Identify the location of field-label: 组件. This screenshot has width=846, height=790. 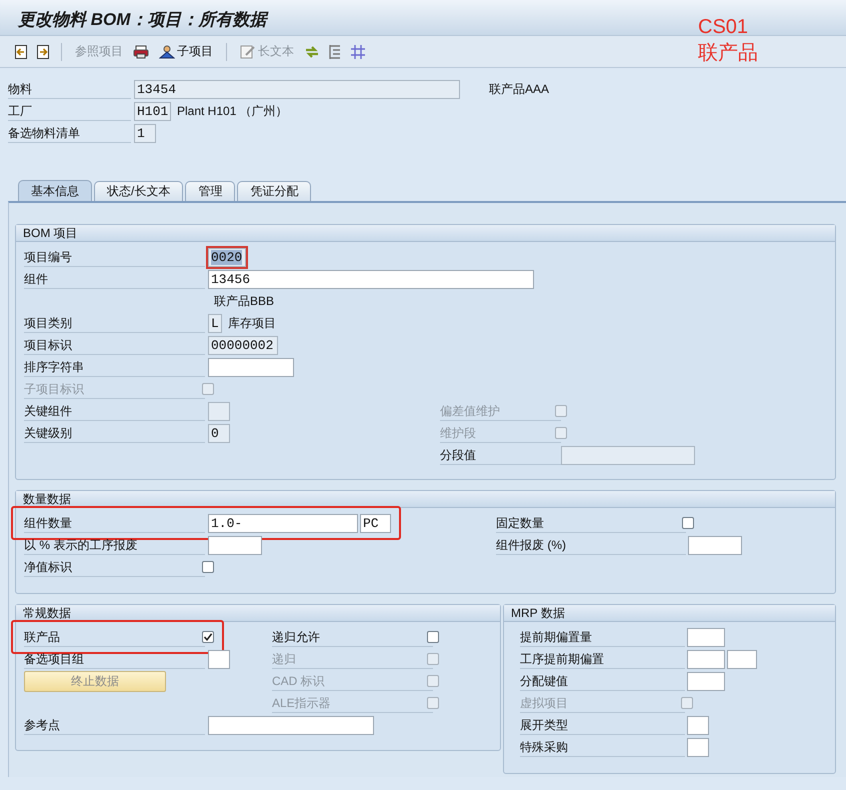
(114, 279).